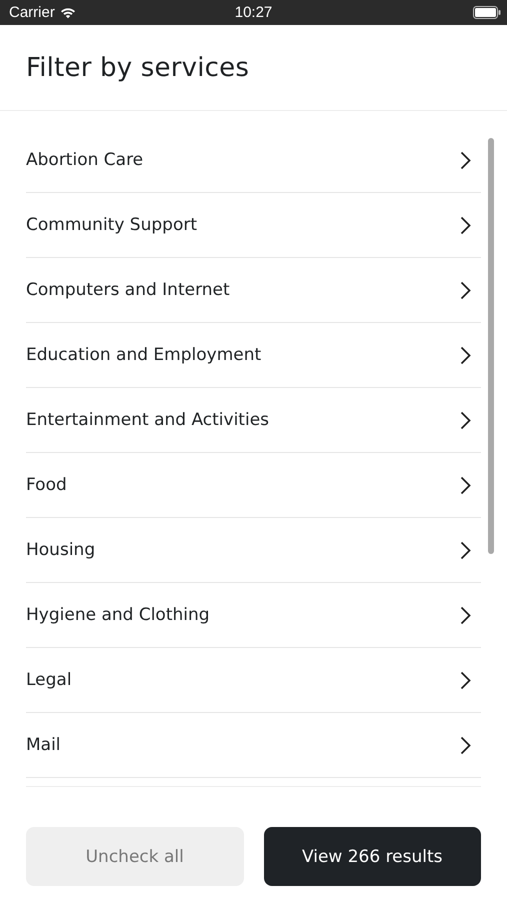  I want to click on service-list-item: Legal, so click(253, 680).